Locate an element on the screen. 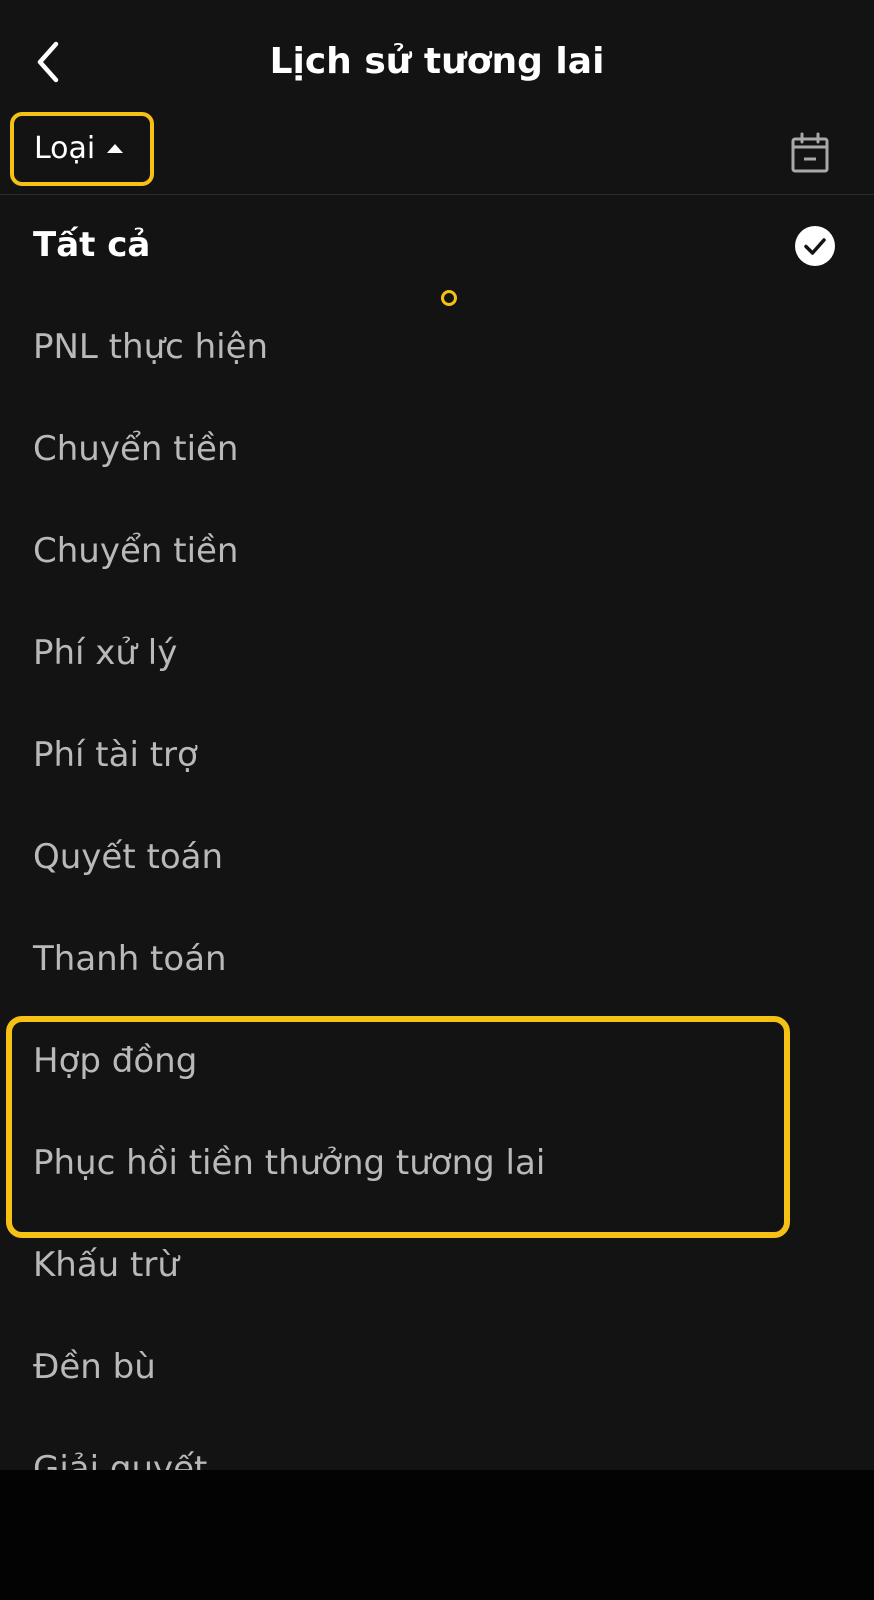 This screenshot has height=1600, width=874. option-label: Phí tài trợ is located at coordinates (115, 755).